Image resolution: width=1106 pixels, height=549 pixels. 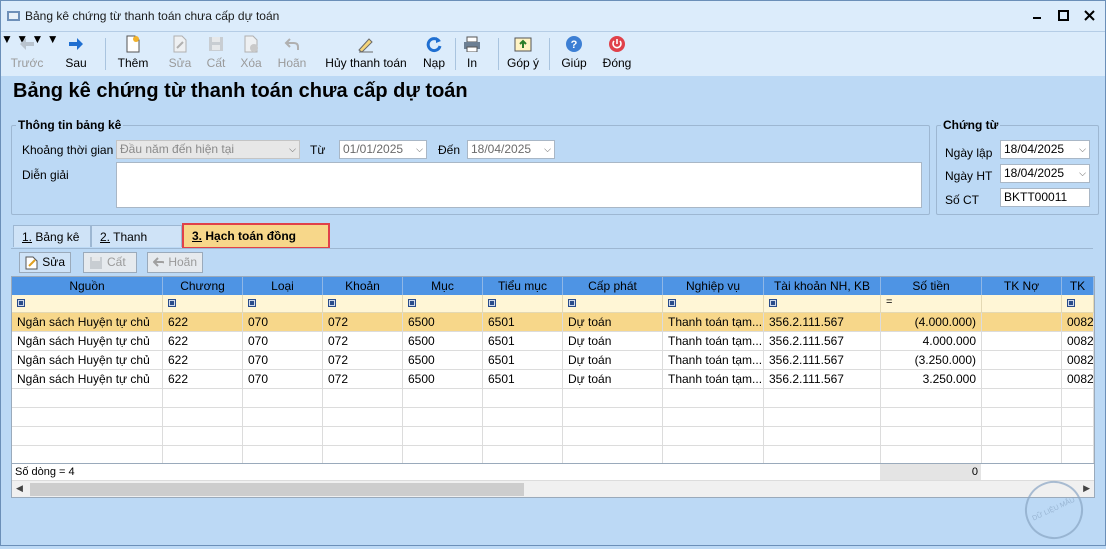 I want to click on scroll-left-icon: ◀, so click(x=19, y=488).